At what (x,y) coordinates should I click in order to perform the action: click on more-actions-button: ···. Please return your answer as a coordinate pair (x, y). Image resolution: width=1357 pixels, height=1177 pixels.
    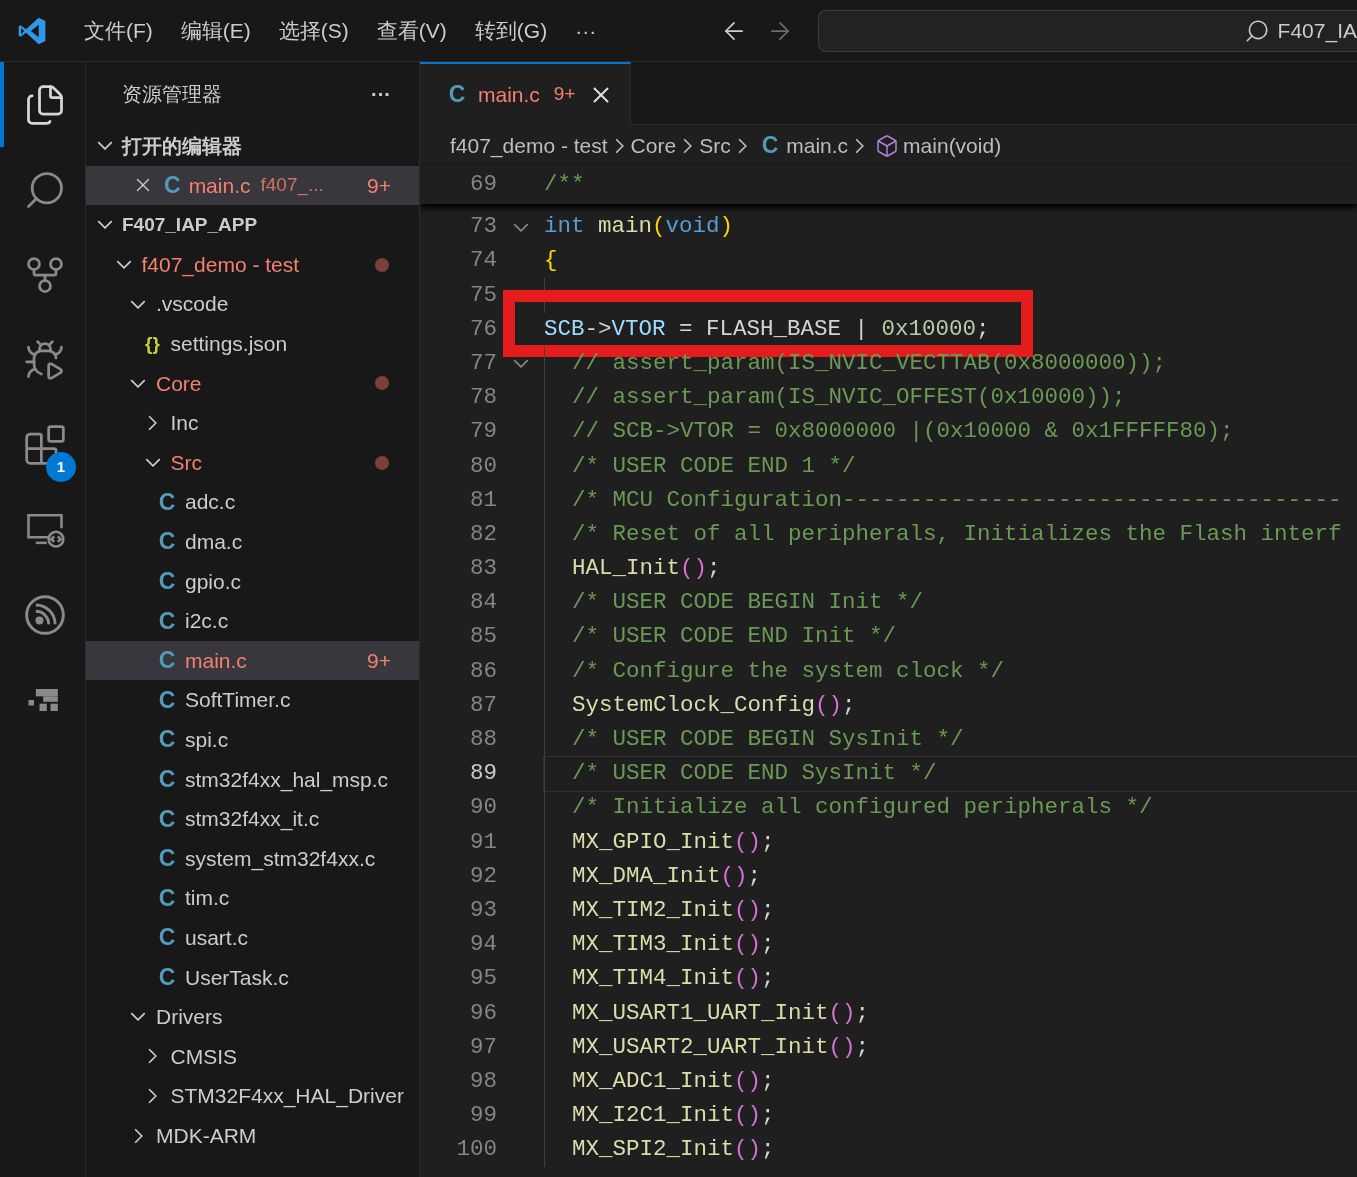
    Looking at the image, I should click on (381, 94).